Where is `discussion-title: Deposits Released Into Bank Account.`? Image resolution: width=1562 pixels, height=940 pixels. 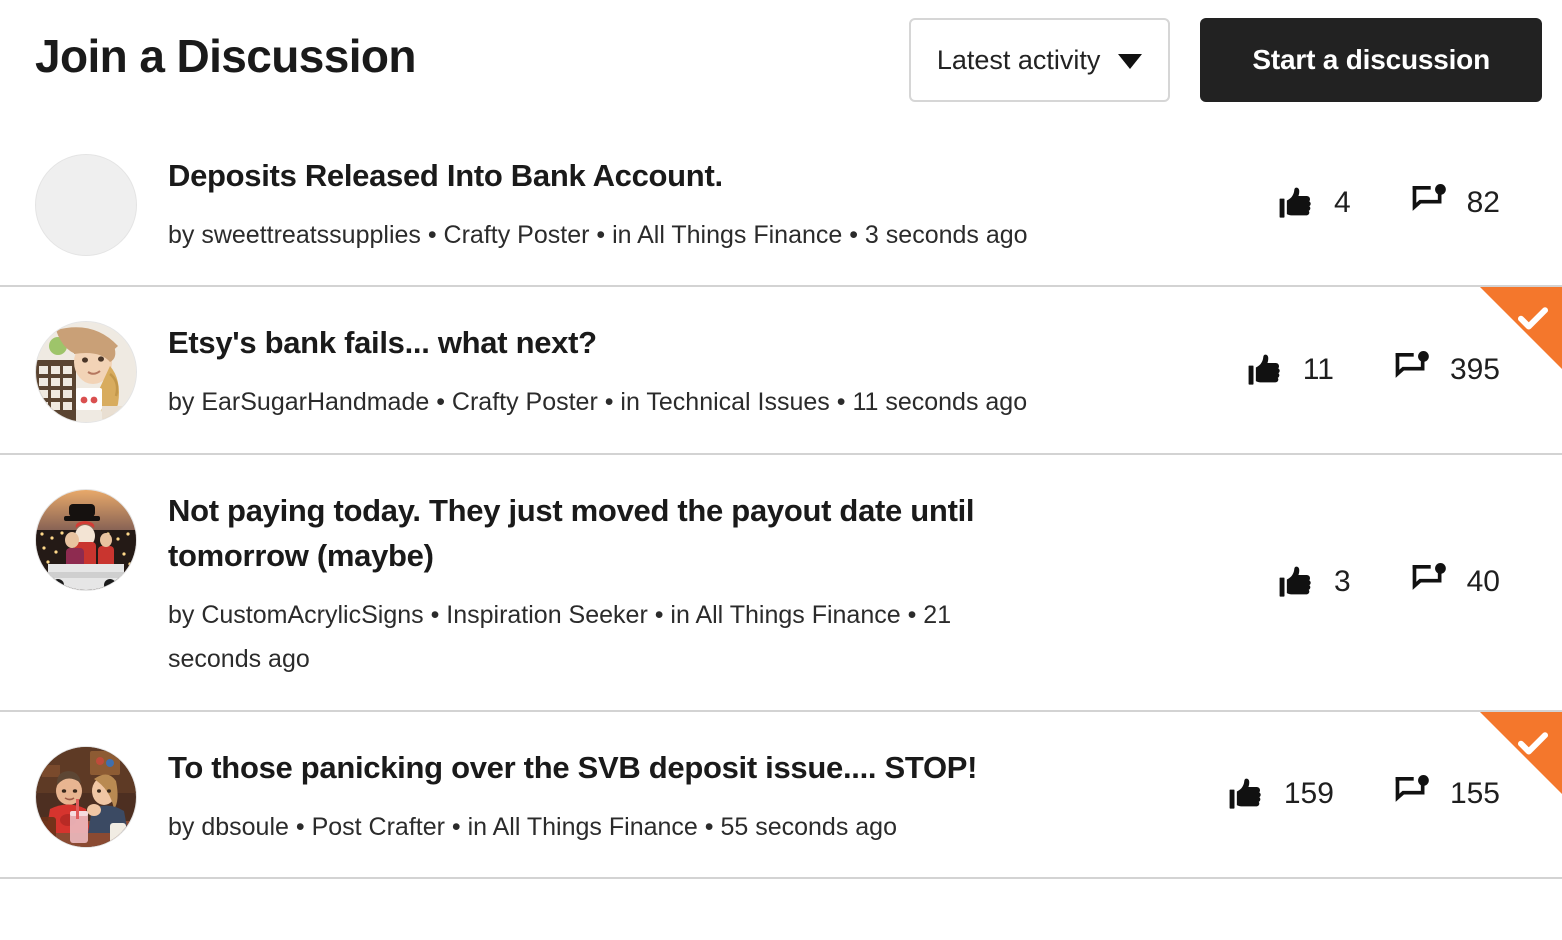 discussion-title: Deposits Released Into Bank Account. is located at coordinates (630, 176).